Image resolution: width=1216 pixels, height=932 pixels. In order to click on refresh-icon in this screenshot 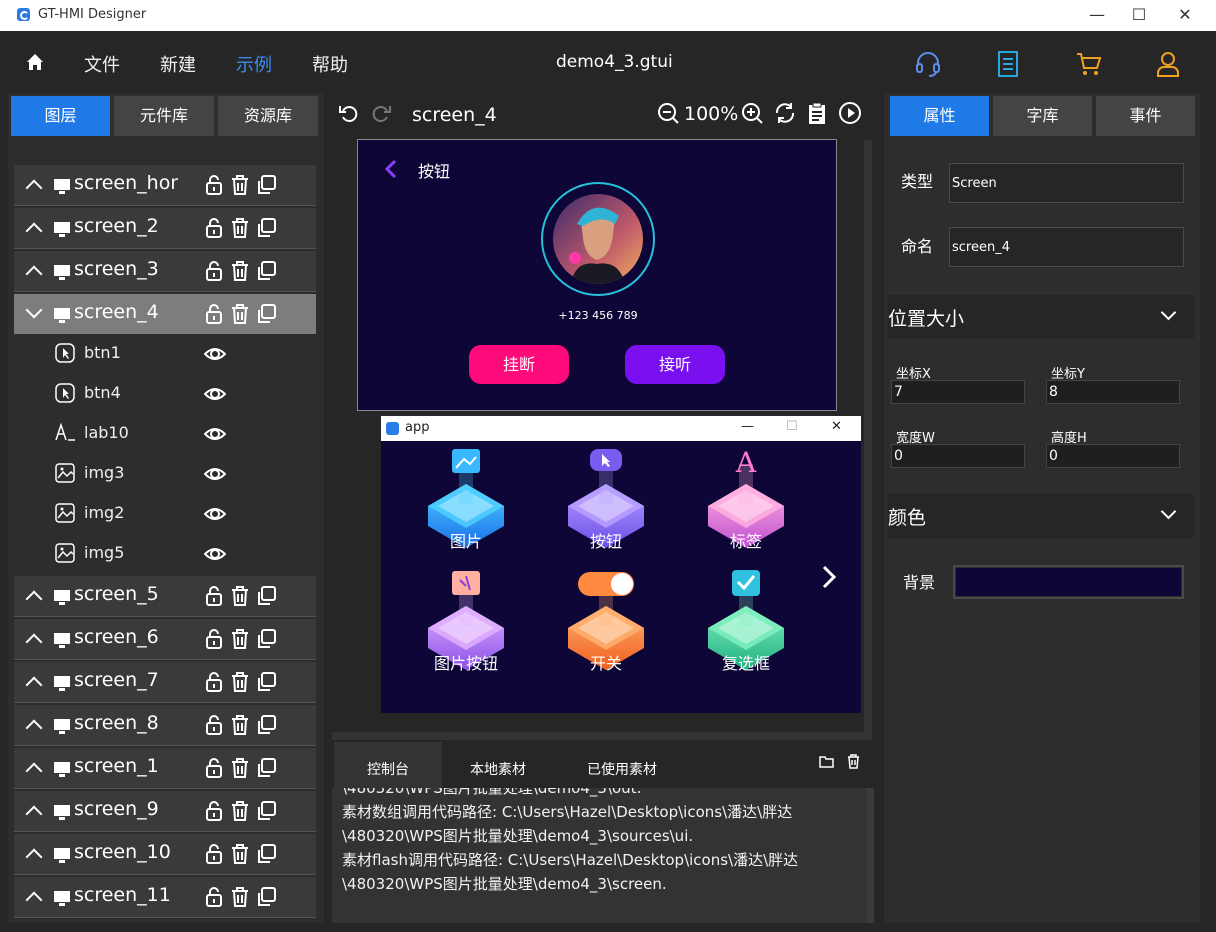, I will do `click(785, 113)`.